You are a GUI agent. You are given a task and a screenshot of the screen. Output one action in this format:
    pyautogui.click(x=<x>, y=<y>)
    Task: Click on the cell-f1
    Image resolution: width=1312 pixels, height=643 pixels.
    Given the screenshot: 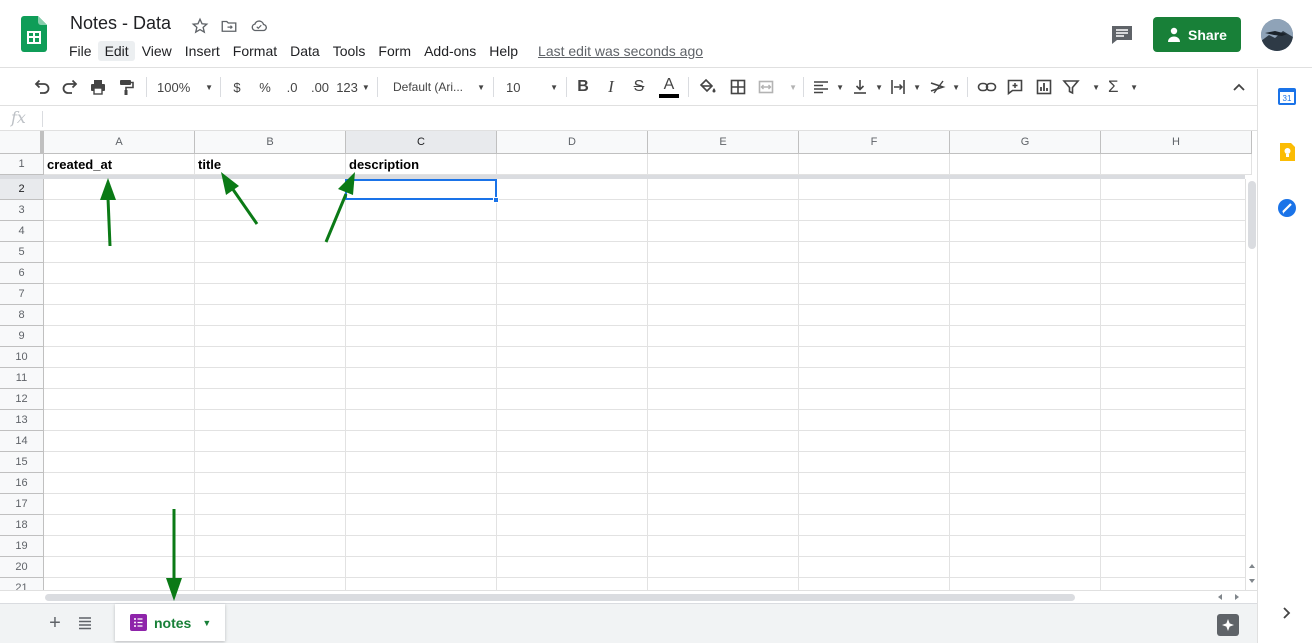 What is the action you would take?
    pyautogui.click(x=874, y=164)
    